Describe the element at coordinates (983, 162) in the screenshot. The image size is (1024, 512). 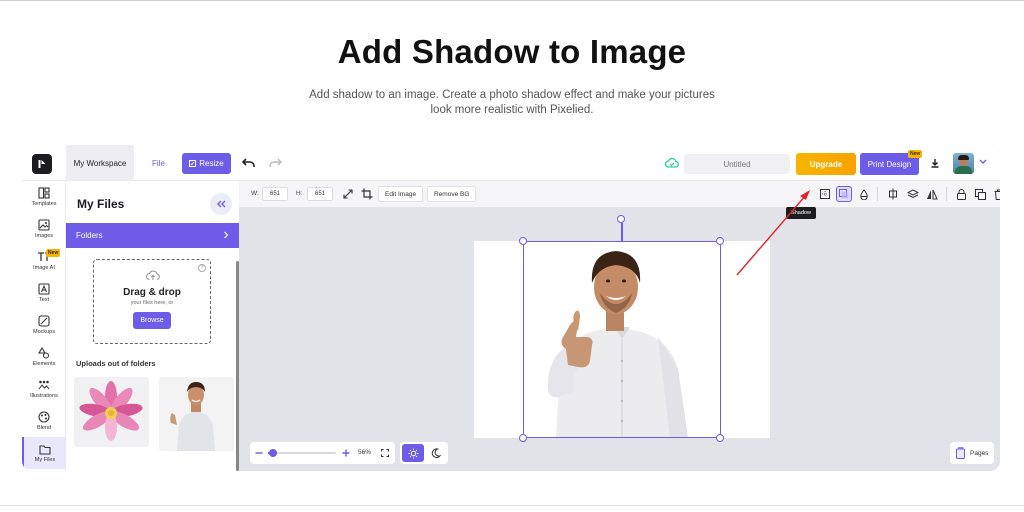
I see `chevron-down-icon` at that location.